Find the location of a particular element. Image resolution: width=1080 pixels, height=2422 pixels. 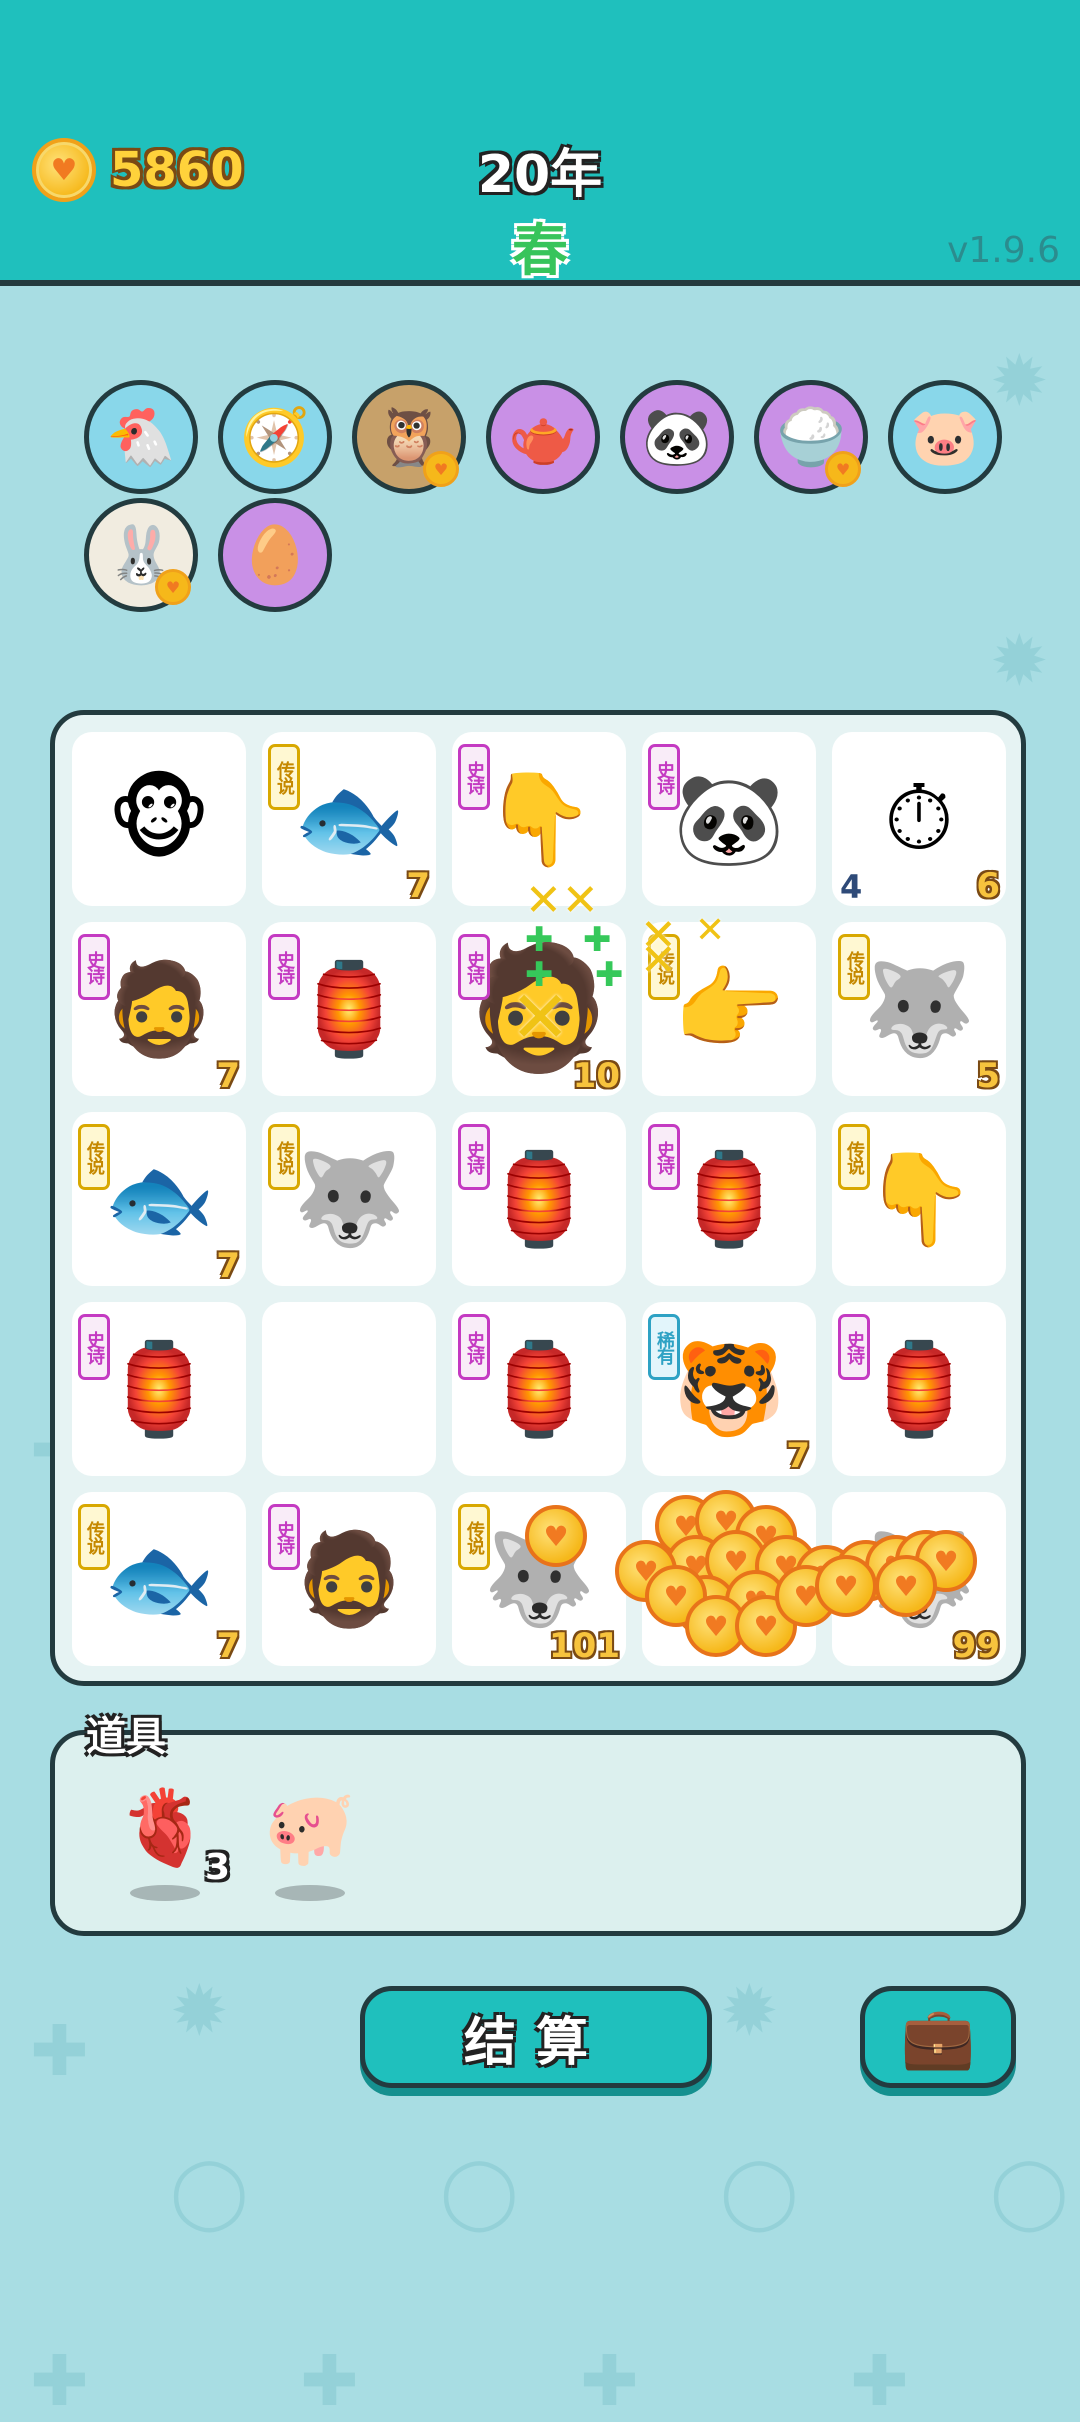

board-tile: 👇 传说 is located at coordinates (919, 1199).